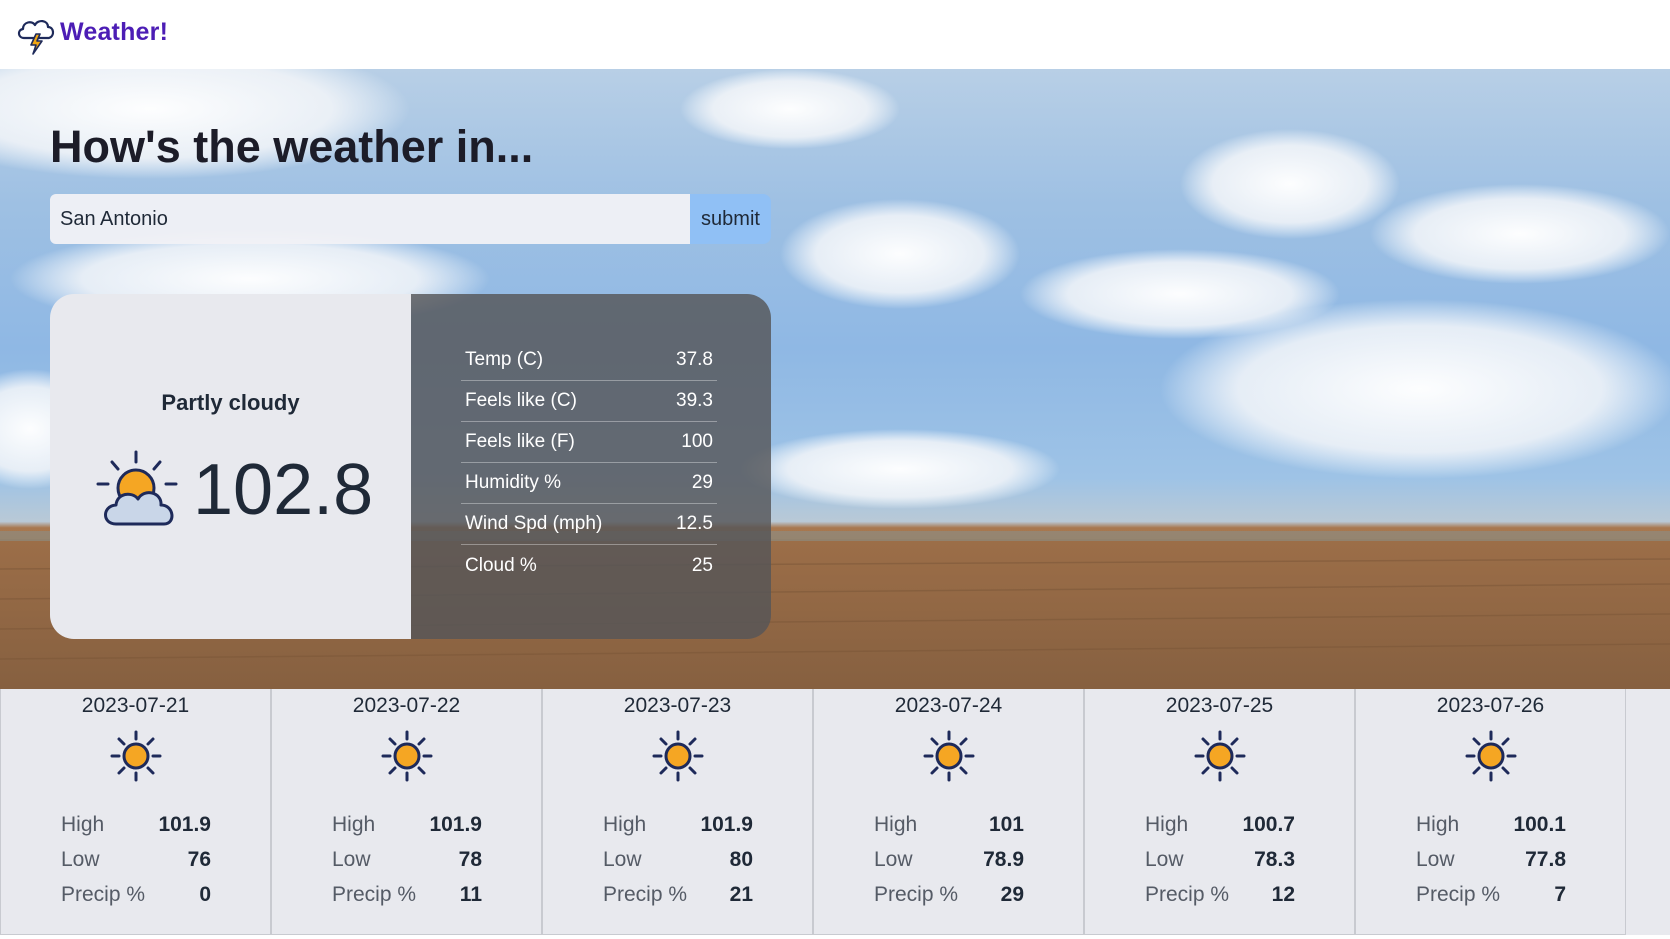 This screenshot has height=939, width=1670. I want to click on high-value: 100.1, so click(1539, 824).